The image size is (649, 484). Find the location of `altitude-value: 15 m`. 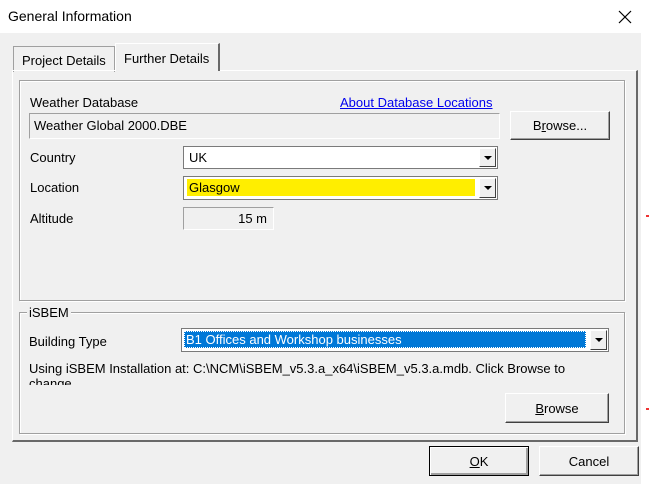

altitude-value: 15 m is located at coordinates (252, 218).